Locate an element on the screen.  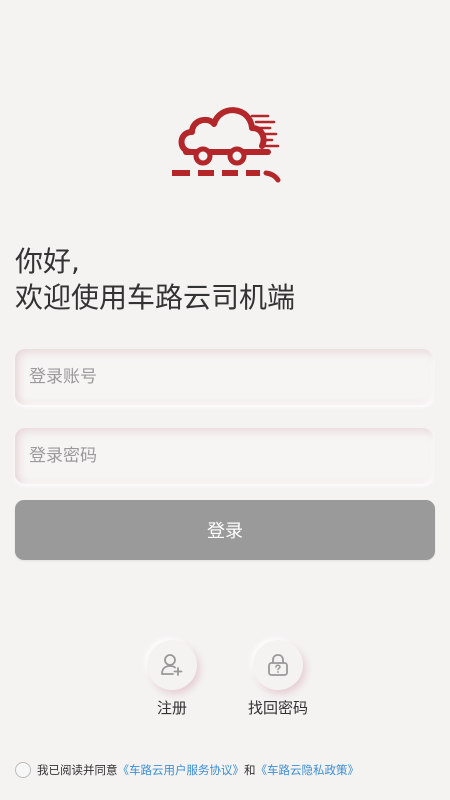
agreement-checkbox is located at coordinates (23, 770).